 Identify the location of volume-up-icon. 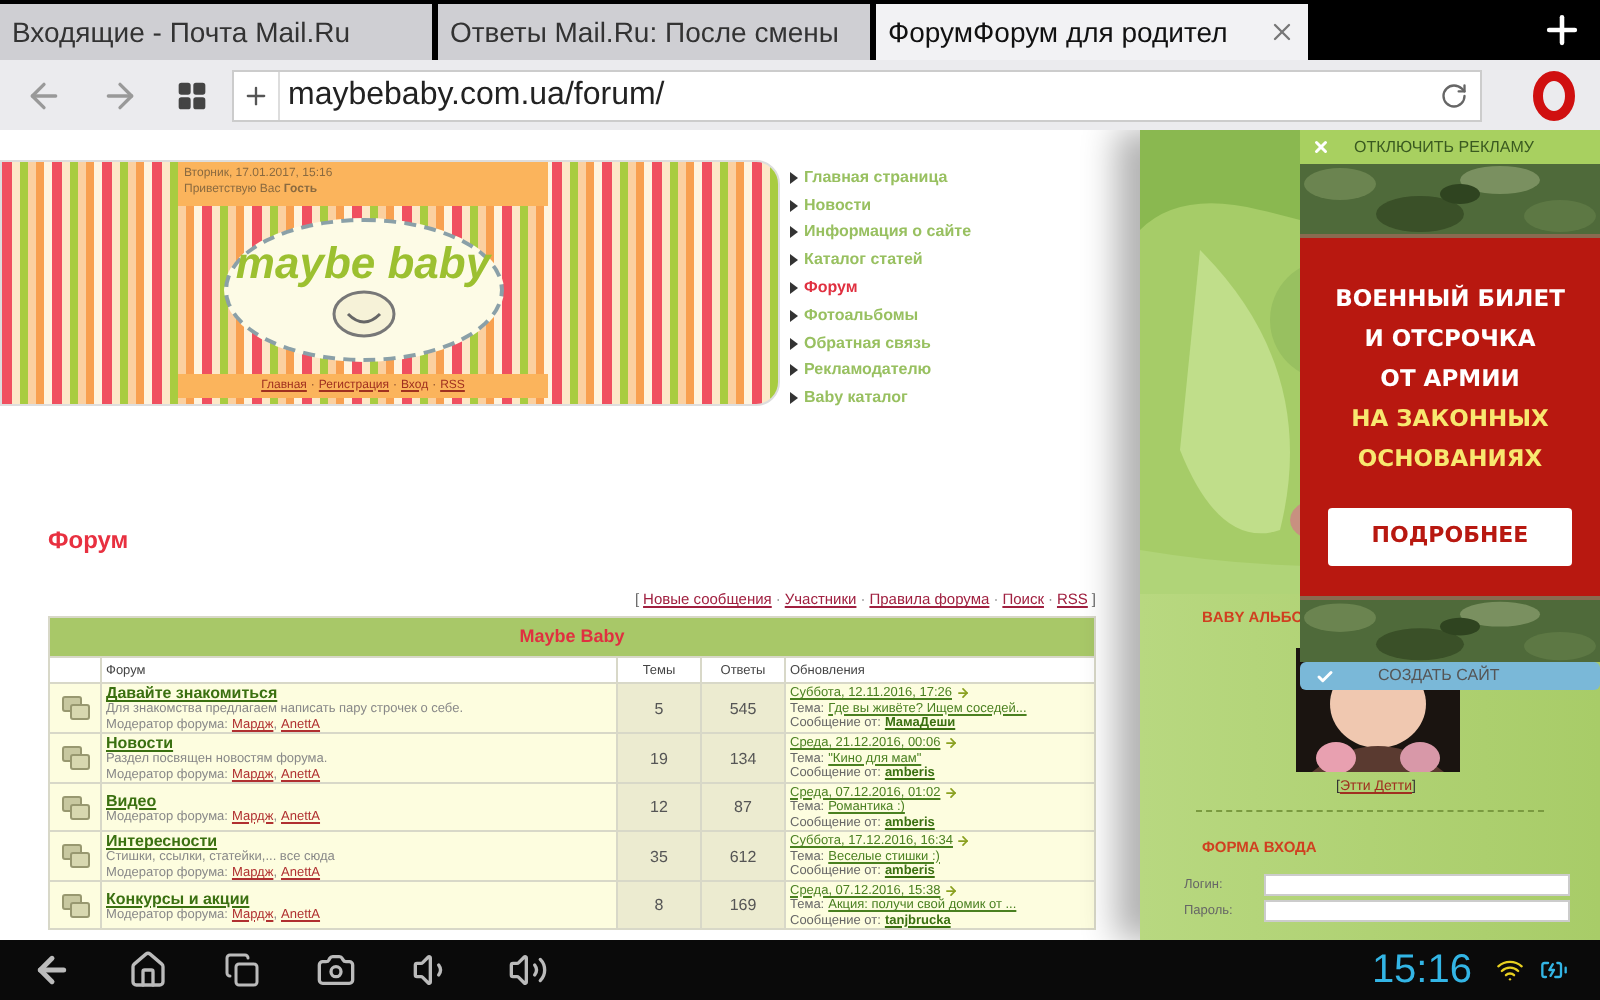
(528, 970).